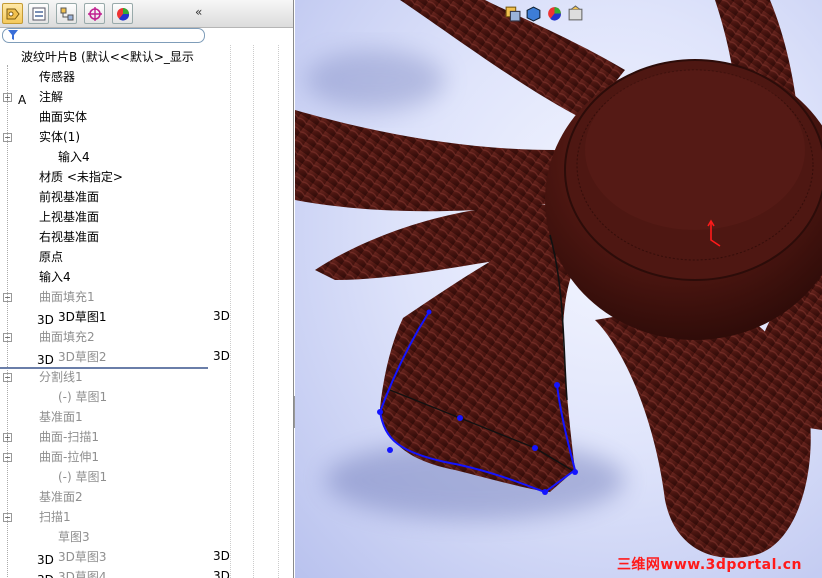 This screenshot has height=578, width=822. What do you see at coordinates (9, 57) in the screenshot?
I see `part-icon` at bounding box center [9, 57].